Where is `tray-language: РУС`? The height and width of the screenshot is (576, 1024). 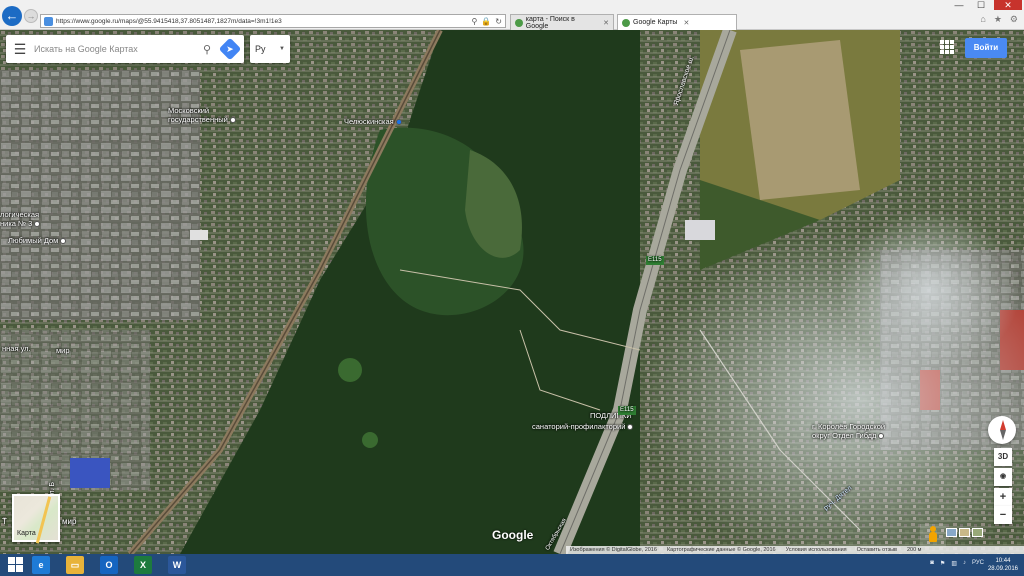 tray-language: РУС is located at coordinates (978, 563).